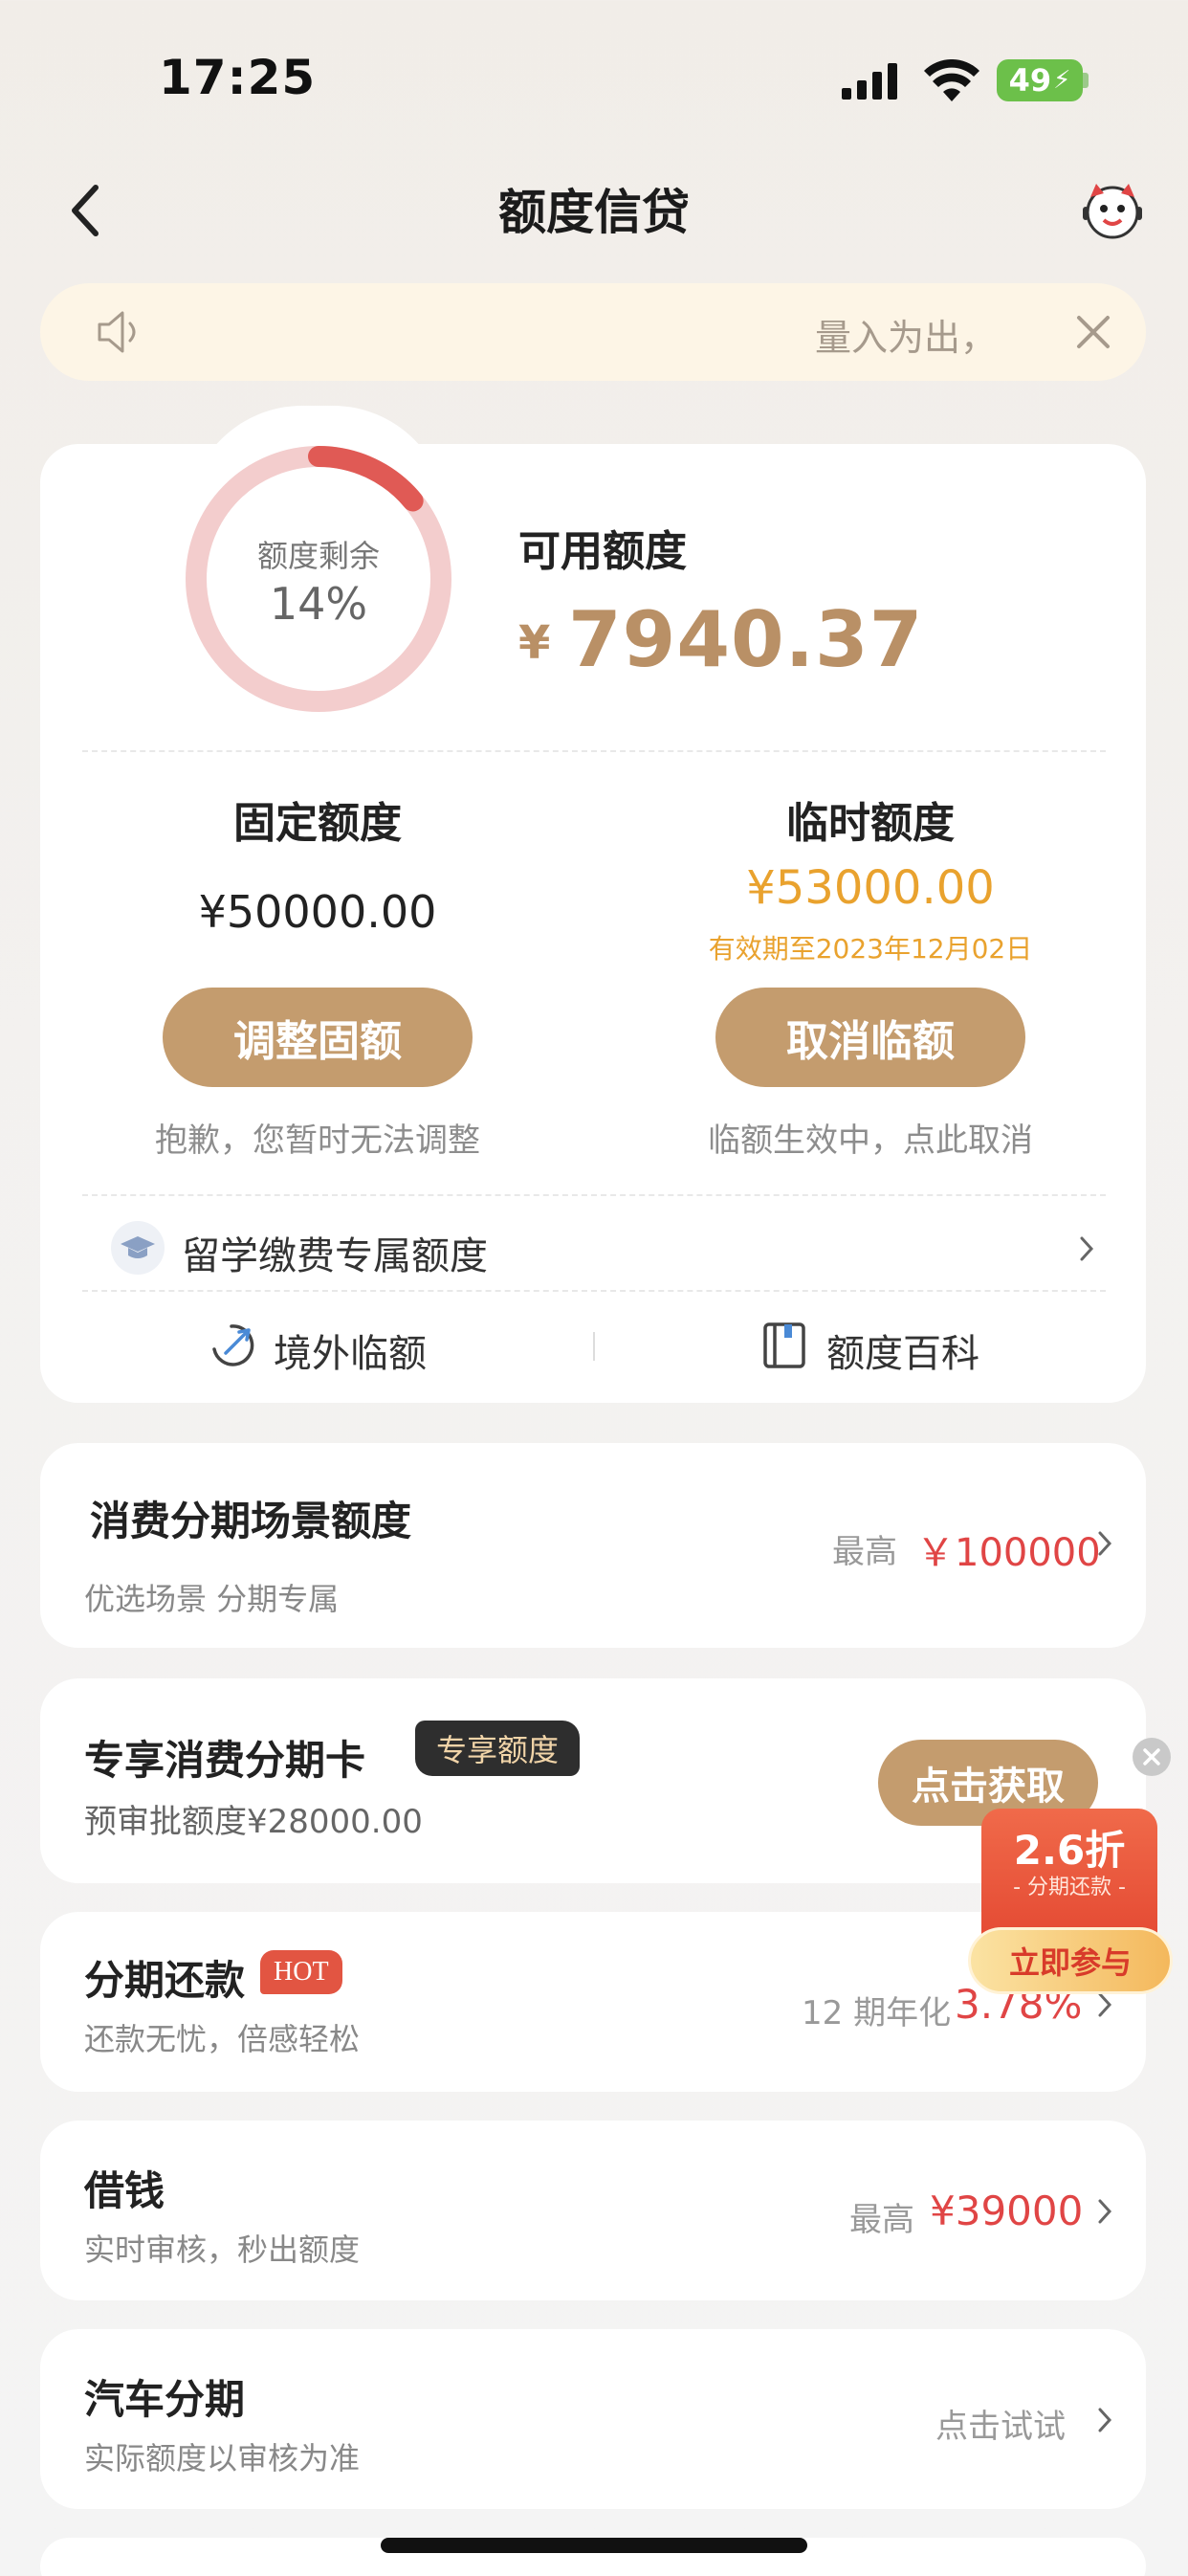  I want to click on repayment-sub: 还款无忧，倍感轻松, so click(222, 2039).